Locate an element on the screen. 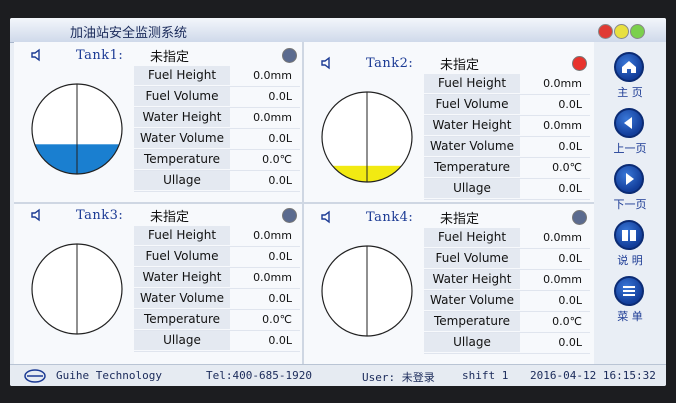 The width and height of the screenshot is (676, 403). nav-label: 下一页 is located at coordinates (630, 204).